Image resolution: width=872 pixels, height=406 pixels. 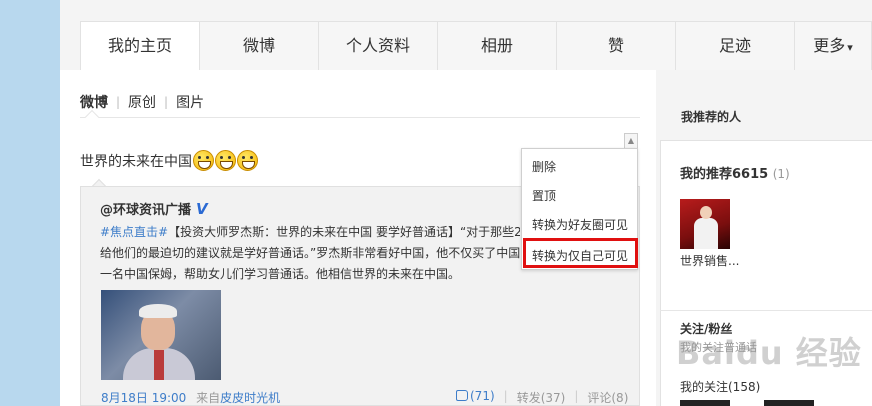 I want to click on tab-footprint: 足迹, so click(x=735, y=46).